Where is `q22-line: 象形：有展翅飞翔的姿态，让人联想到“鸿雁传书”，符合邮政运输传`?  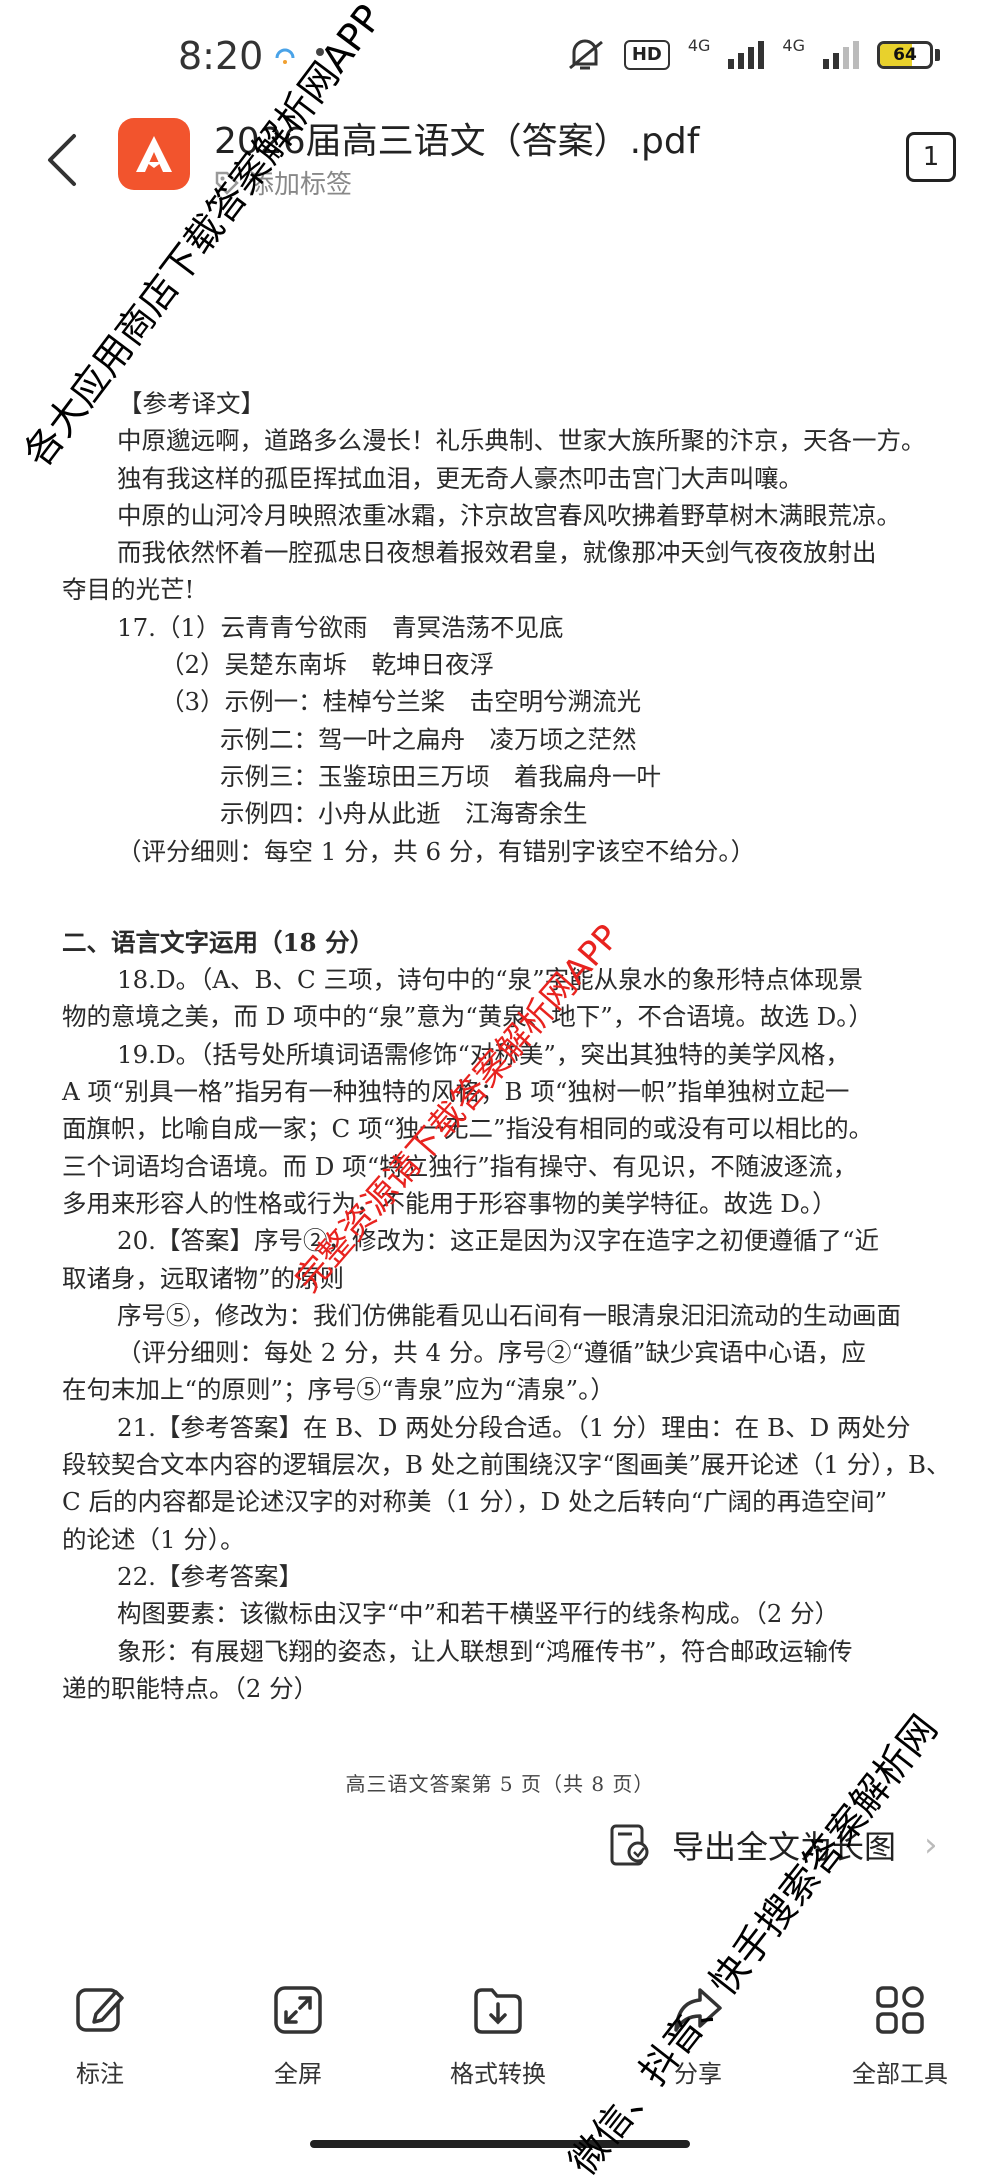
q22-line: 象形：有展翅飞翔的姿态，让人联想到“鸿雁传书”，符合邮政运输传 is located at coordinates (485, 1651).